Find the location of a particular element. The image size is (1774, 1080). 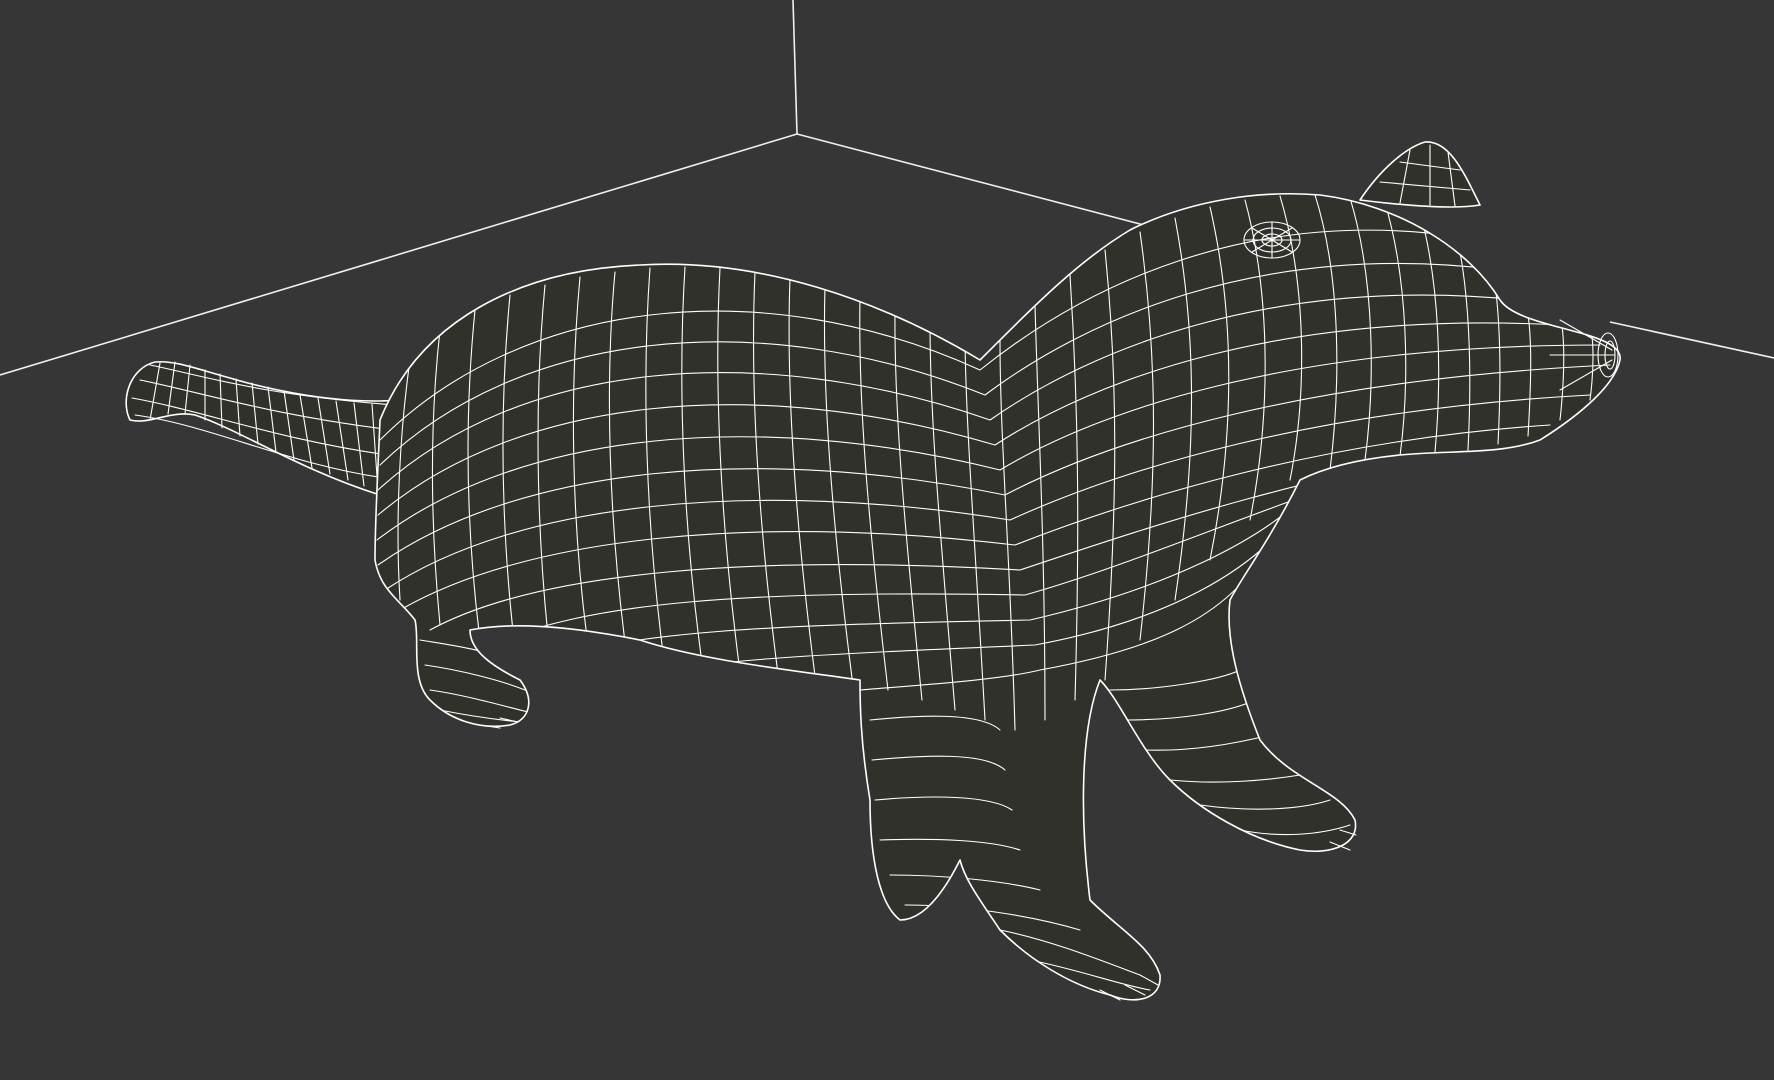

eye-mesh is located at coordinates (1272, 240).